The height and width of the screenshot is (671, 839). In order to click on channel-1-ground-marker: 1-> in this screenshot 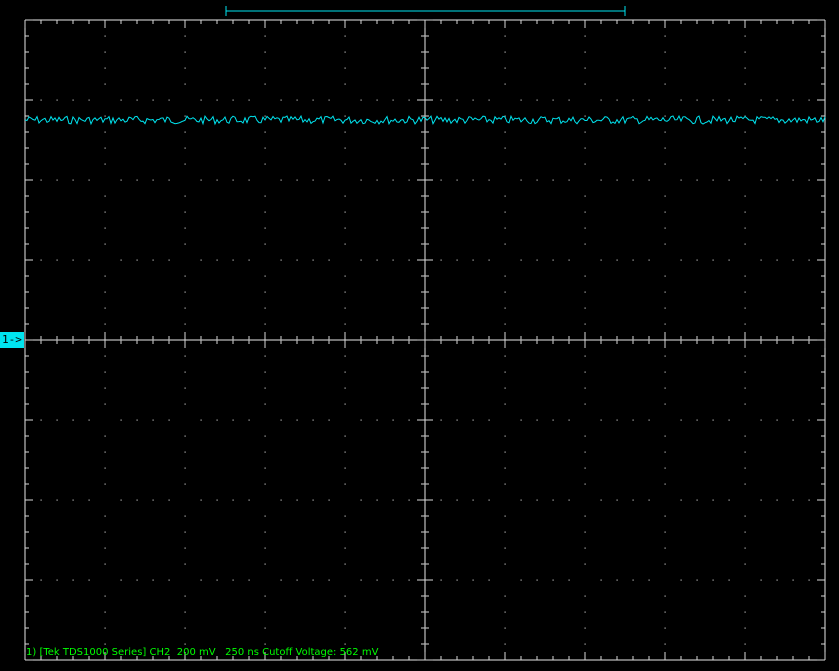, I will do `click(12, 340)`.